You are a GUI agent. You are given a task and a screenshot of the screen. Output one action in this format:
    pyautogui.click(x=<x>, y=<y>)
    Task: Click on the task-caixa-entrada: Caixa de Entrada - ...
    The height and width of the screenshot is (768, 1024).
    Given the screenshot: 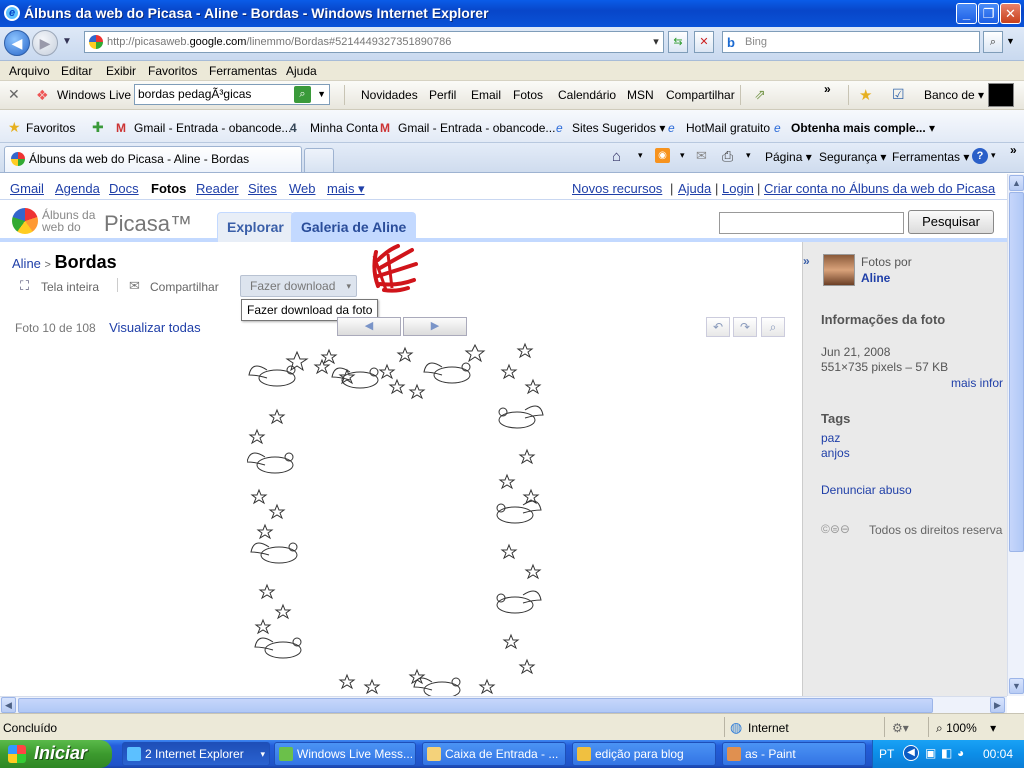 What is the action you would take?
    pyautogui.click(x=494, y=754)
    